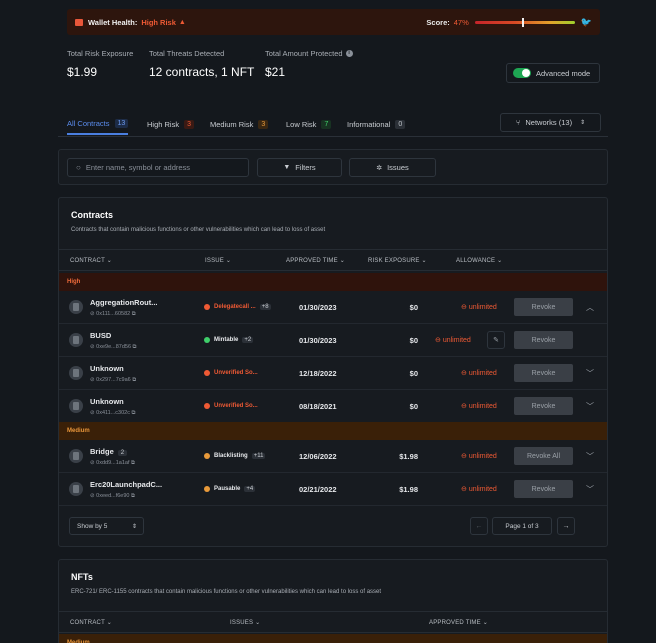 The image size is (656, 643). What do you see at coordinates (400, 124) in the screenshot?
I see `tab-count-badge: 0` at bounding box center [400, 124].